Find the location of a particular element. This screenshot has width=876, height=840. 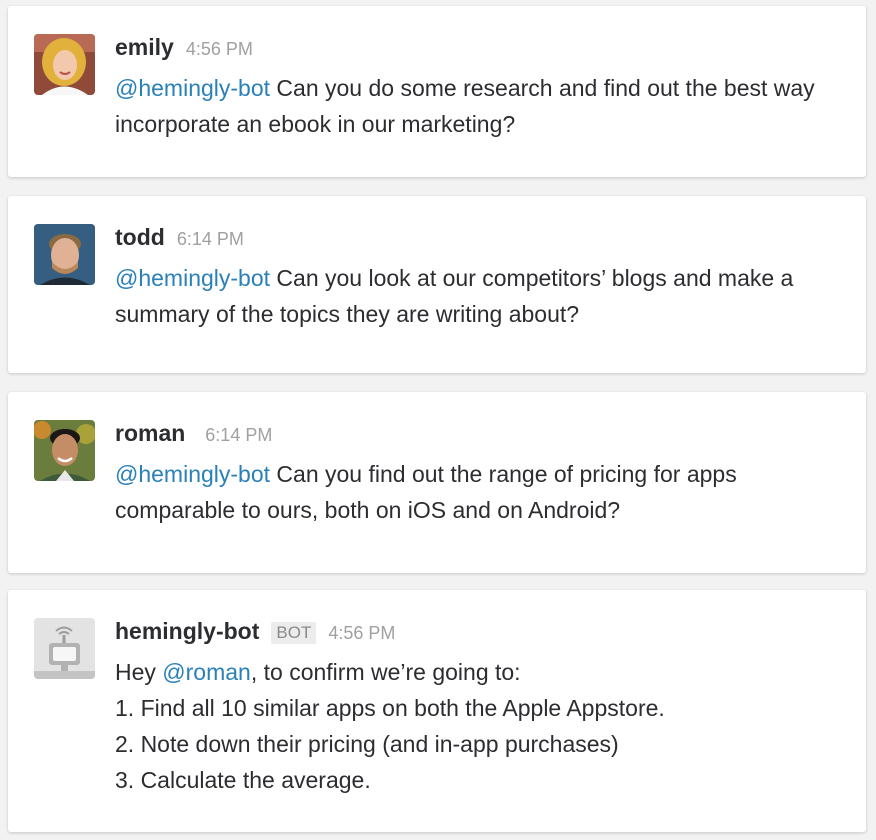

message-header: todd 6:14 PM is located at coordinates (179, 239).